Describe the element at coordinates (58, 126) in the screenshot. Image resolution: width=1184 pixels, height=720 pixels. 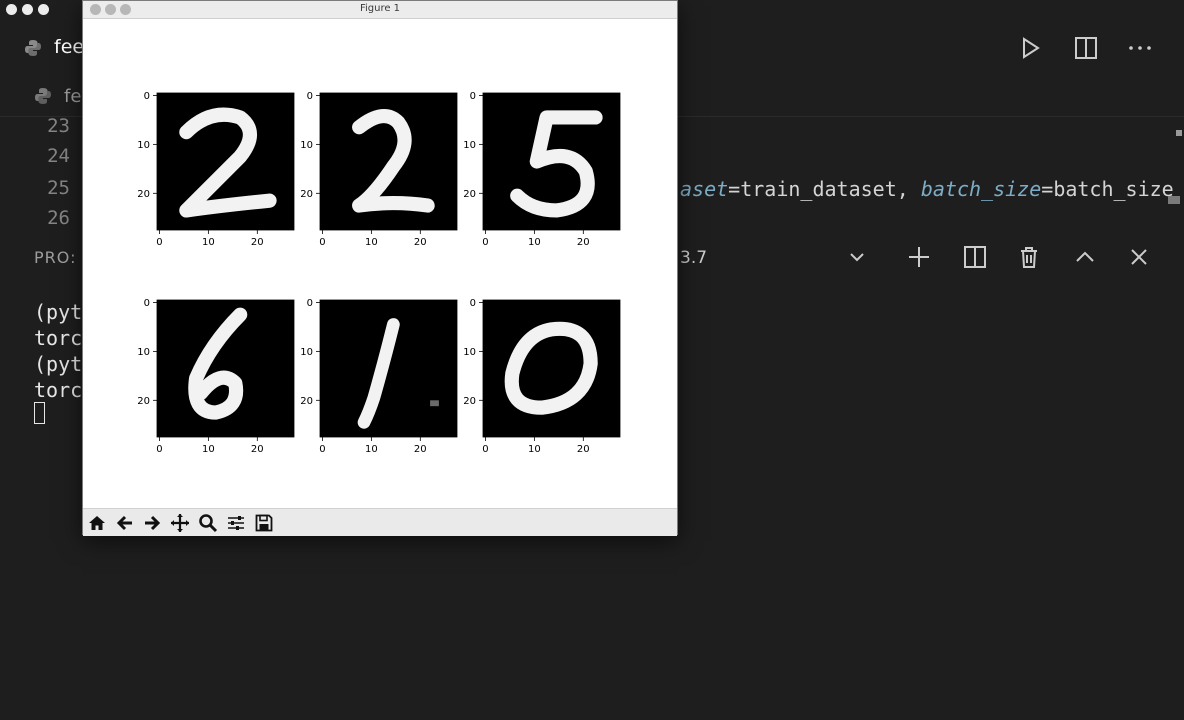
I see `line-number: 23` at that location.